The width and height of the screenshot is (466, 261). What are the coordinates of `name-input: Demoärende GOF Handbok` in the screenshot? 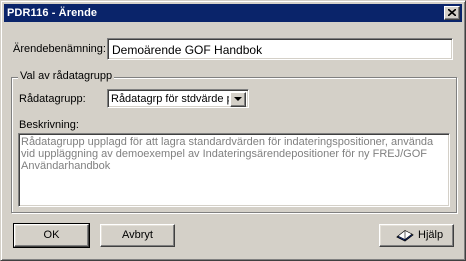 It's located at (280, 49).